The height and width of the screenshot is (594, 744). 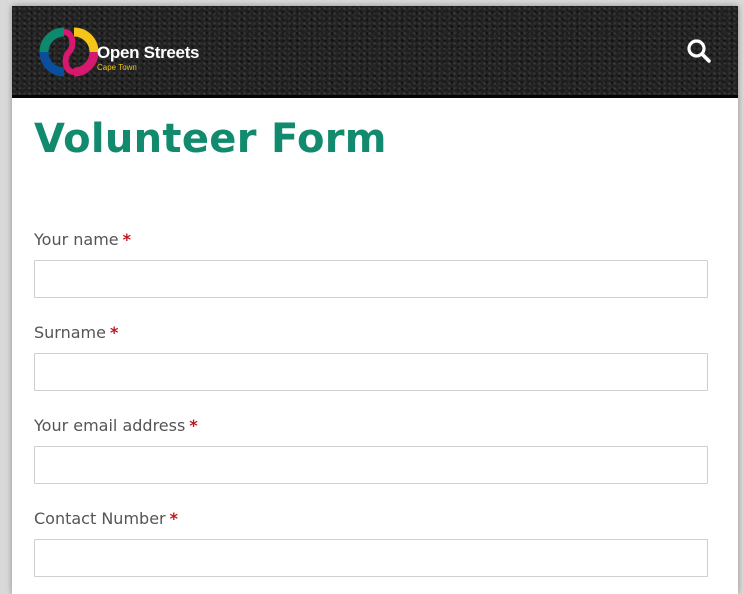 What do you see at coordinates (70, 332) in the screenshot?
I see `label-text: Surname` at bounding box center [70, 332].